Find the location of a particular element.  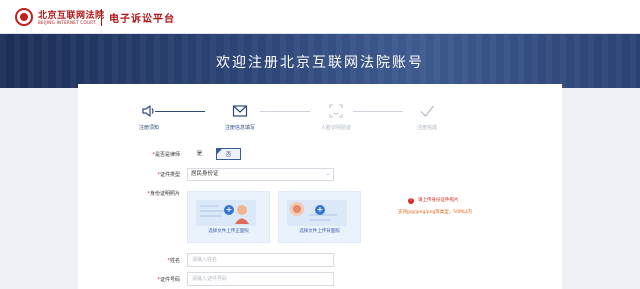

step-face: 人脸识别验证 is located at coordinates (336, 116).